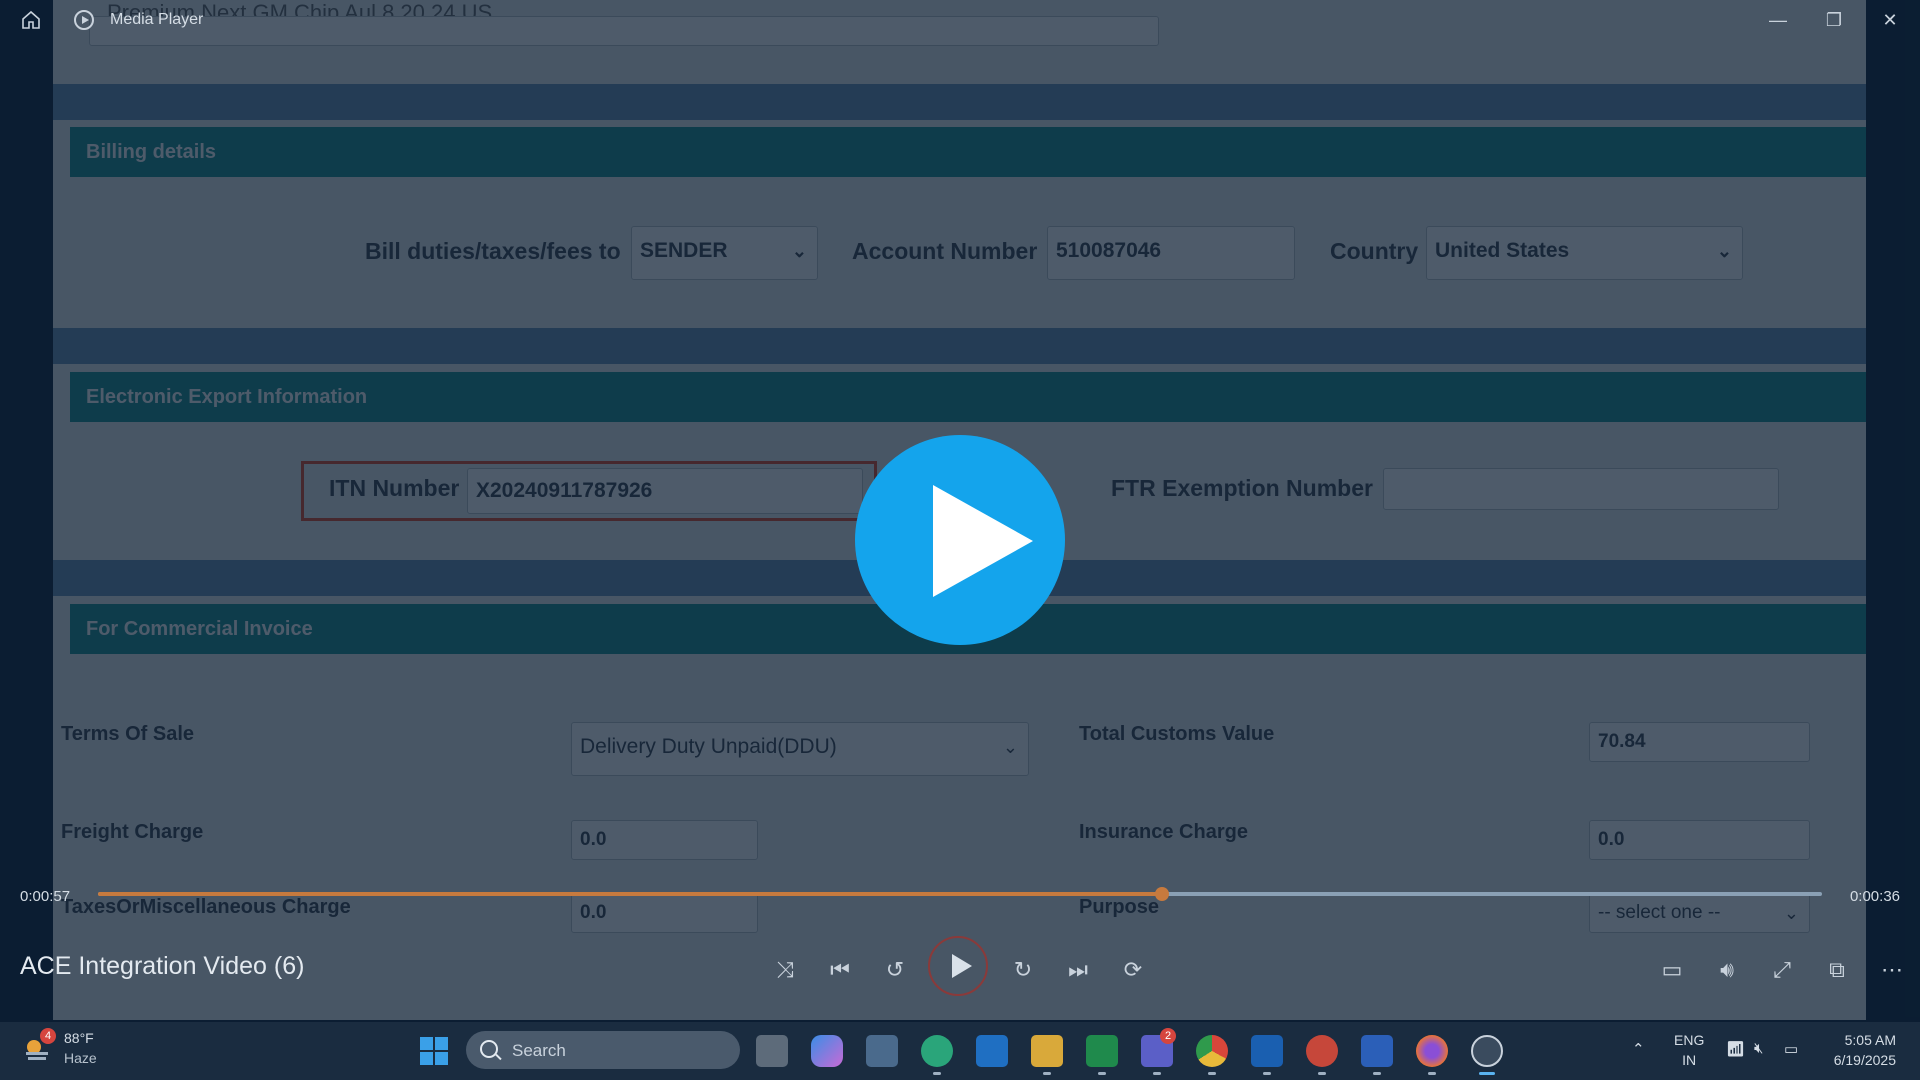 This screenshot has width=1920, height=1080. Describe the element at coordinates (1689, 1060) in the screenshot. I see `lang-bottom: IN` at that location.